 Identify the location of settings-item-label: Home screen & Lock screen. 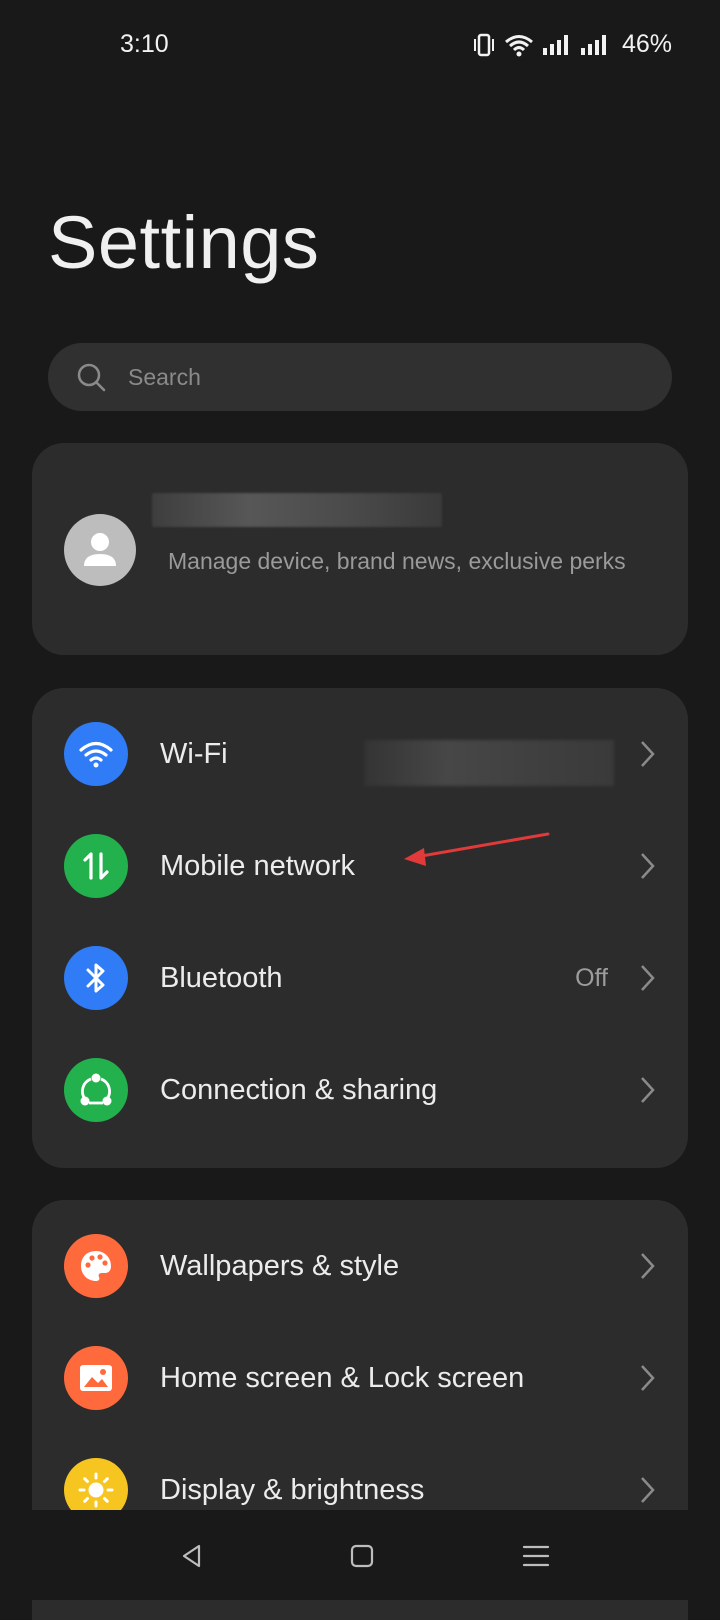
(342, 1377).